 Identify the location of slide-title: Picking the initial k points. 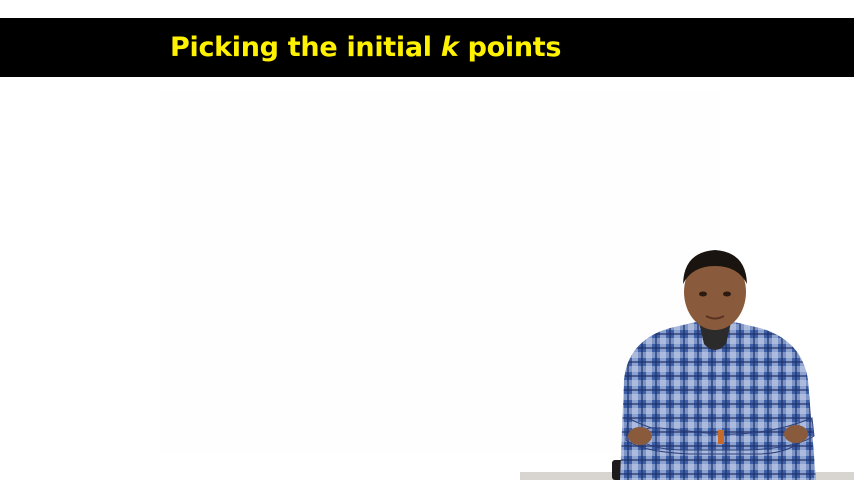
(365, 48).